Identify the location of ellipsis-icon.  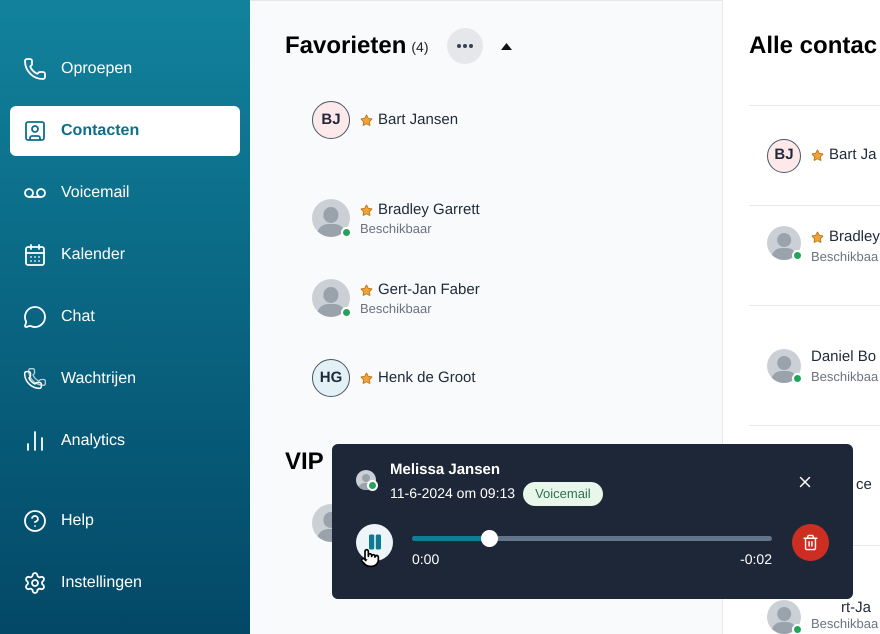
(464, 46).